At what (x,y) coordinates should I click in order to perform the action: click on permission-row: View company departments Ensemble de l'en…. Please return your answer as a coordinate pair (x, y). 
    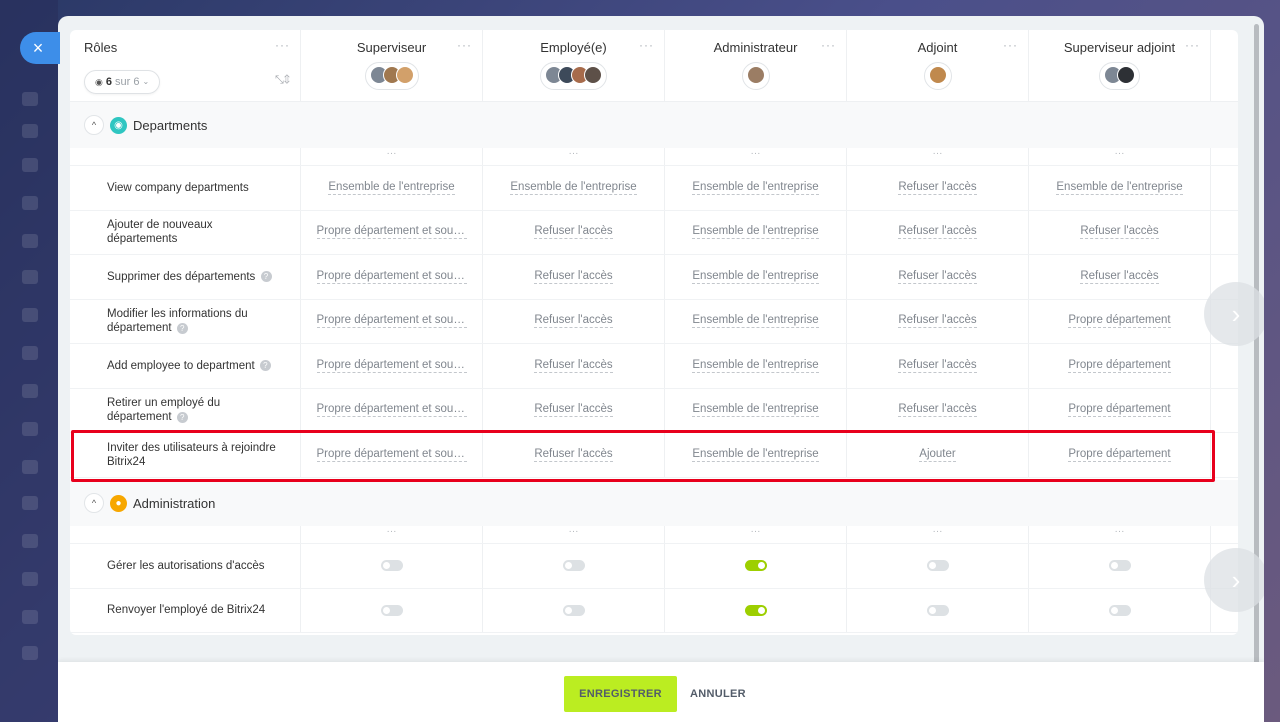
    Looking at the image, I should click on (654, 188).